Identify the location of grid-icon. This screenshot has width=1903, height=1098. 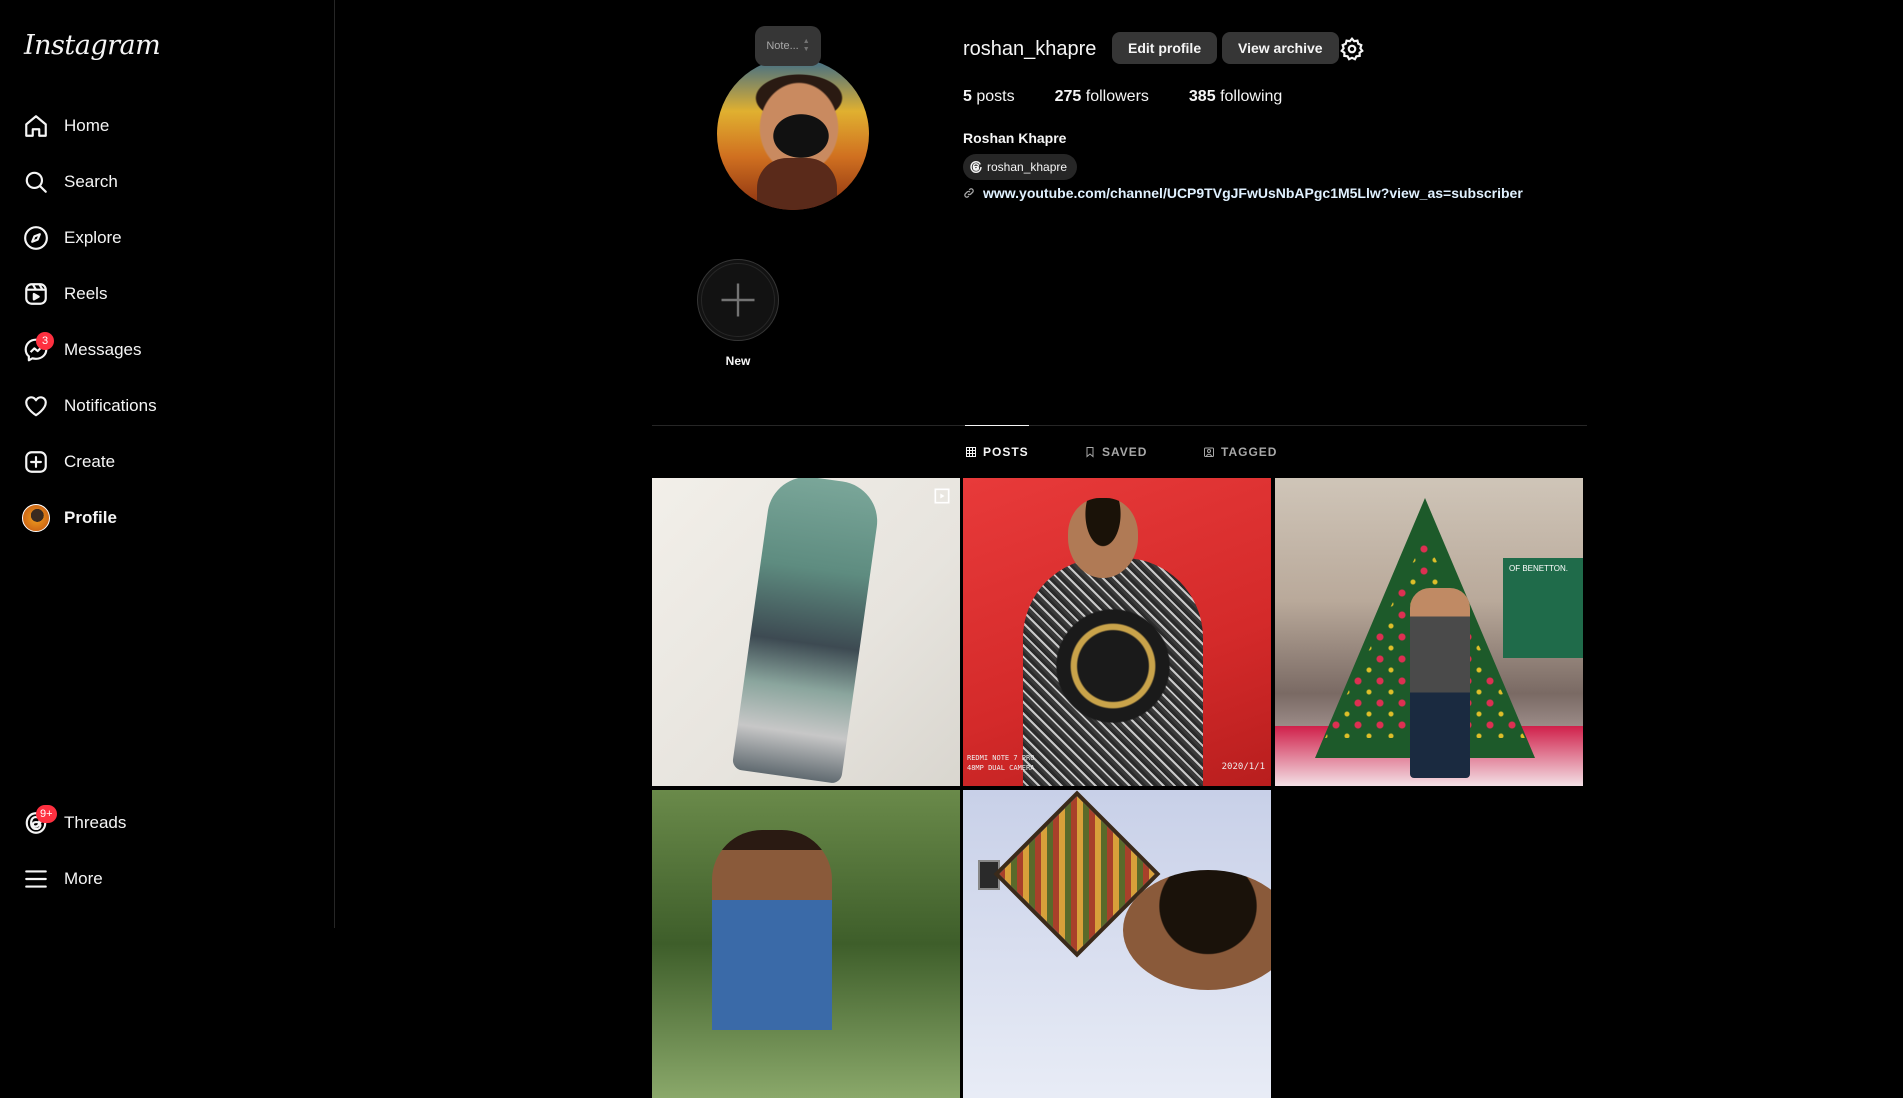
(971, 452).